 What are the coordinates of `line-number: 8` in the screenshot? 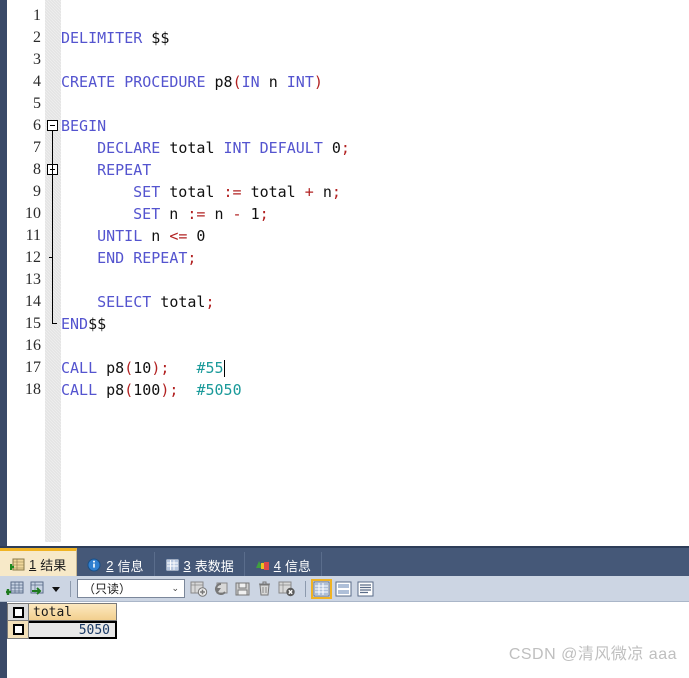 It's located at (37, 169).